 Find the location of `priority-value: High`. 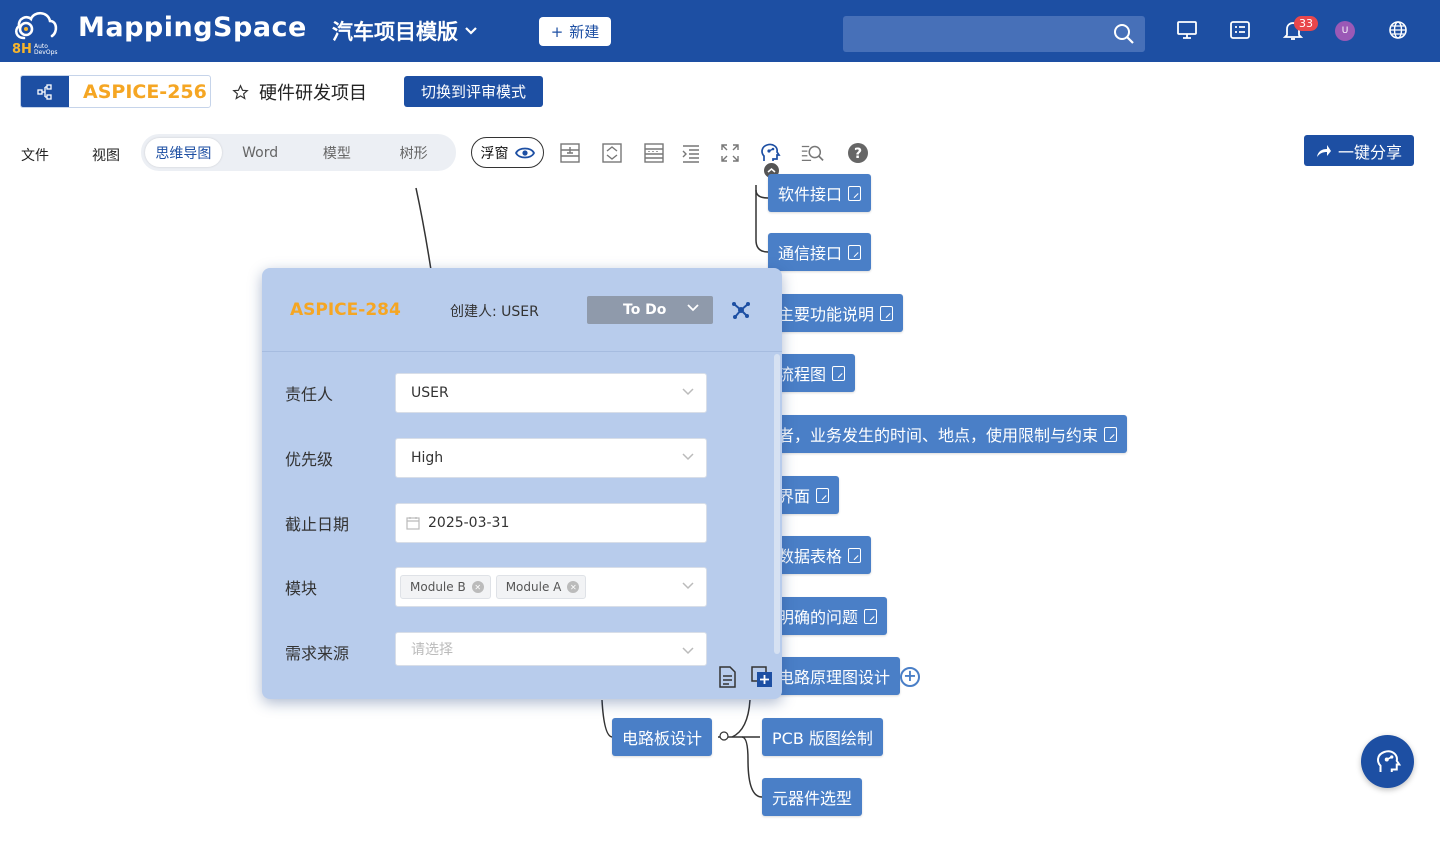

priority-value: High is located at coordinates (427, 458).